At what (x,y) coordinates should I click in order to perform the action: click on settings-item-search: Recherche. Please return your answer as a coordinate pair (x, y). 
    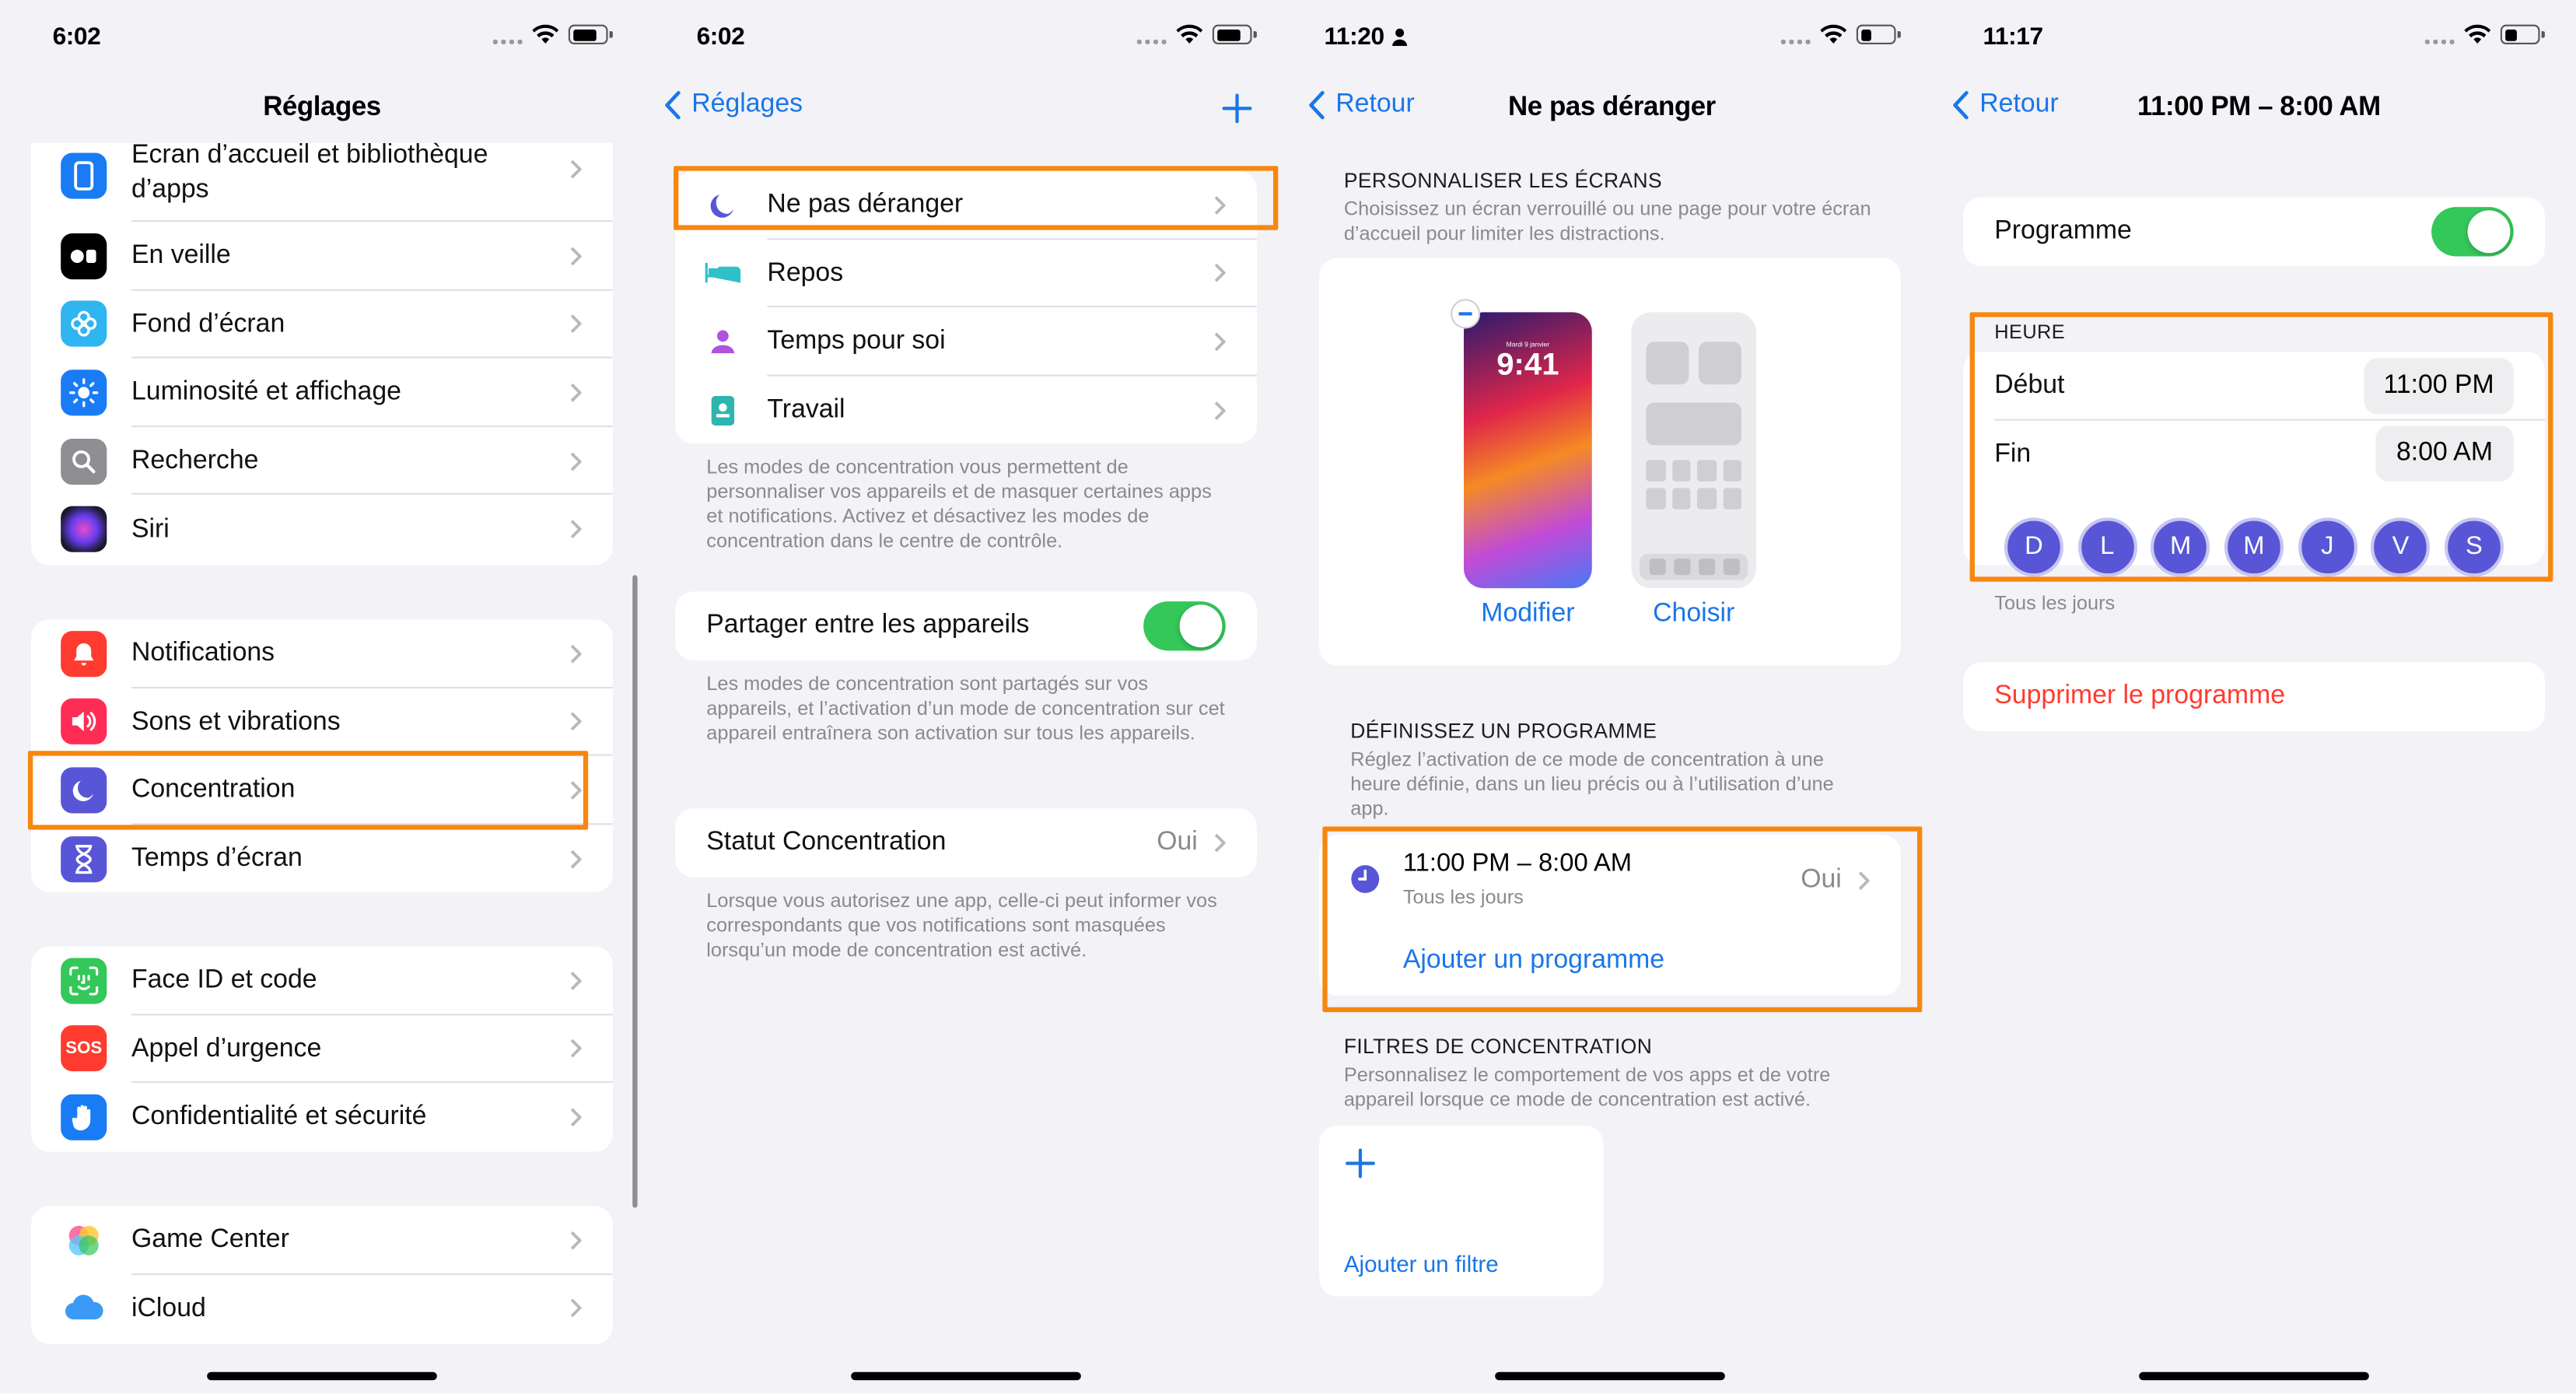
    Looking at the image, I should click on (322, 461).